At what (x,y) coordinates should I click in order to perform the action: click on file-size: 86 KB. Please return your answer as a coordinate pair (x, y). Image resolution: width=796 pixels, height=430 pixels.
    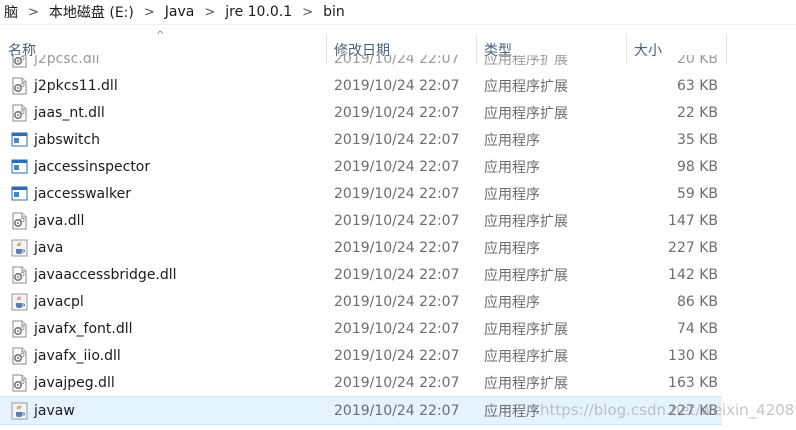
    Looking at the image, I should click on (697, 301).